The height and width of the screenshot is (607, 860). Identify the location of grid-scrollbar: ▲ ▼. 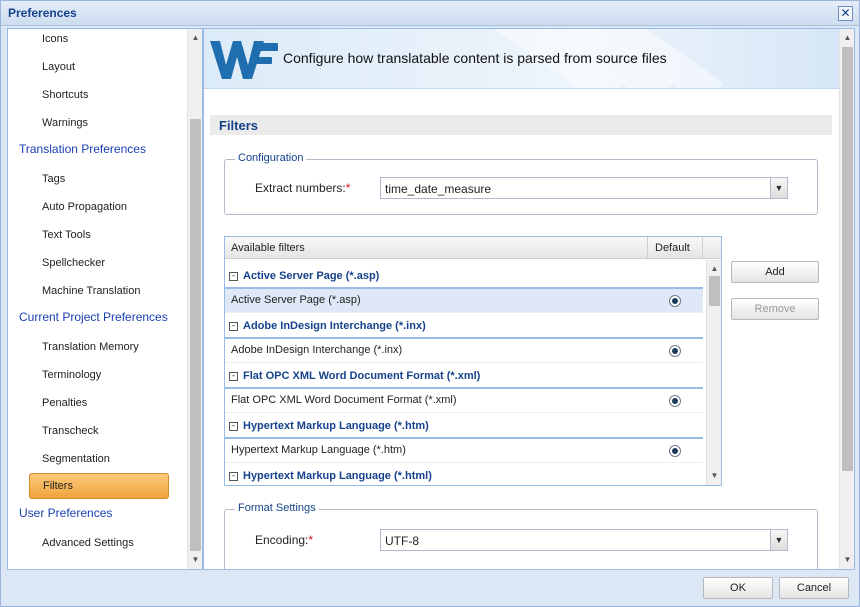
(713, 372).